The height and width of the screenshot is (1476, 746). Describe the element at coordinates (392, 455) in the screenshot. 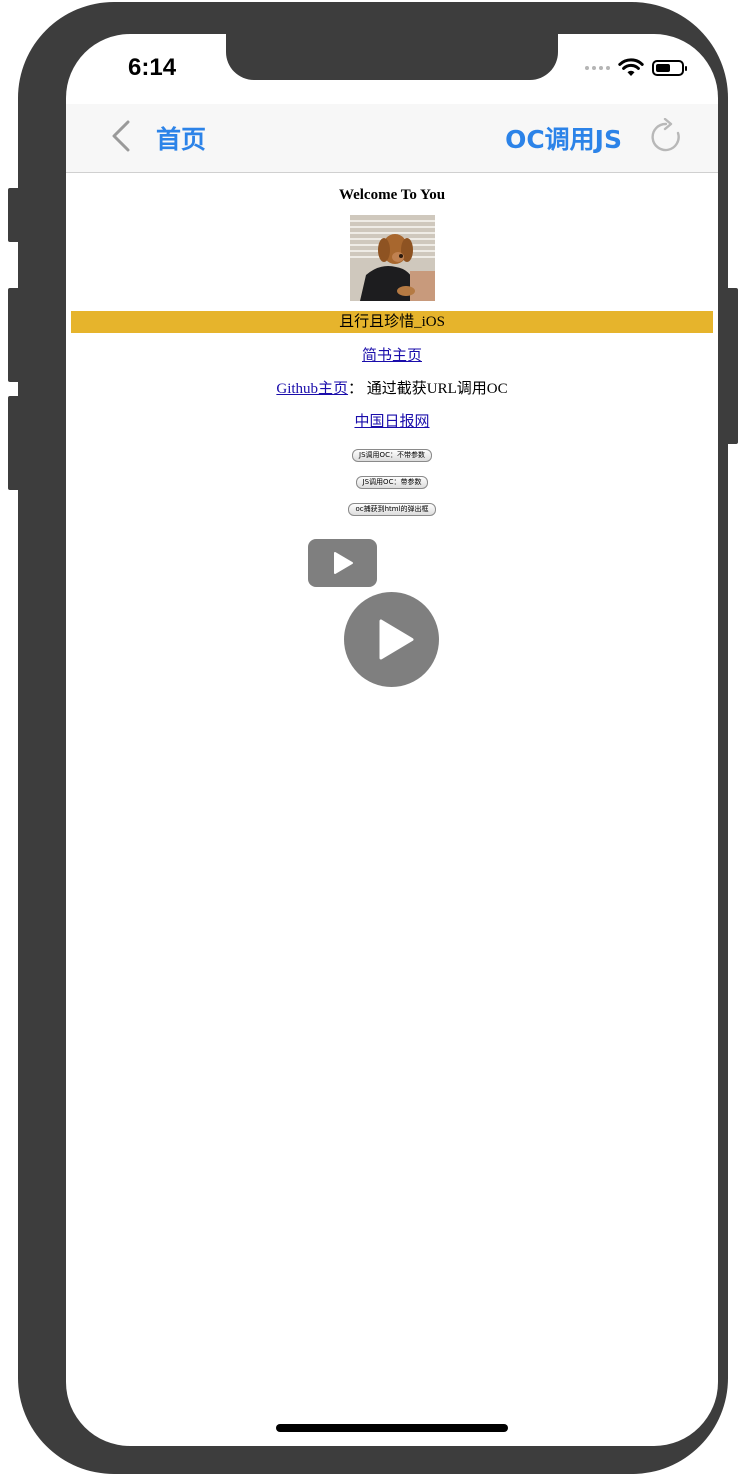

I see `js-call-oc-no-params-button: JS调用OC：不带参数` at that location.